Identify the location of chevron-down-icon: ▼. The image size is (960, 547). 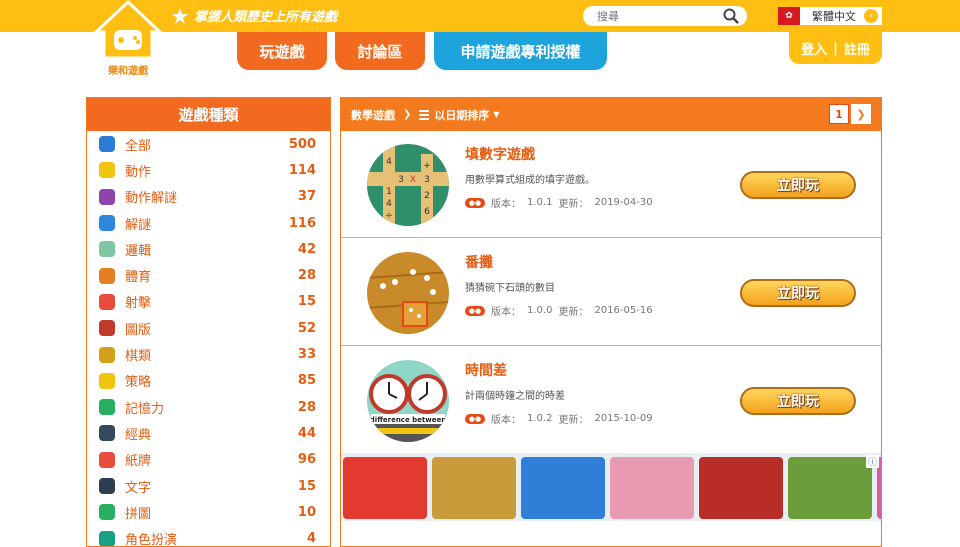
(496, 114).